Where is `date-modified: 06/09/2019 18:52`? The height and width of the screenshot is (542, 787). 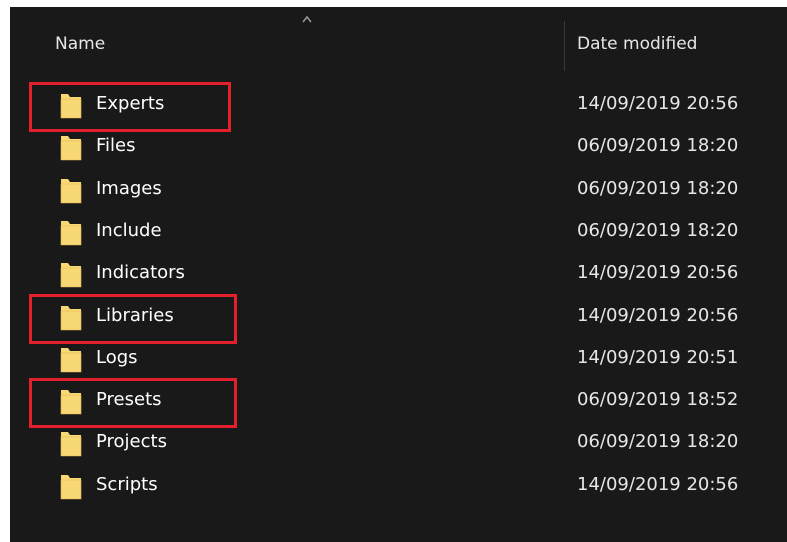 date-modified: 06/09/2019 18:52 is located at coordinates (658, 400).